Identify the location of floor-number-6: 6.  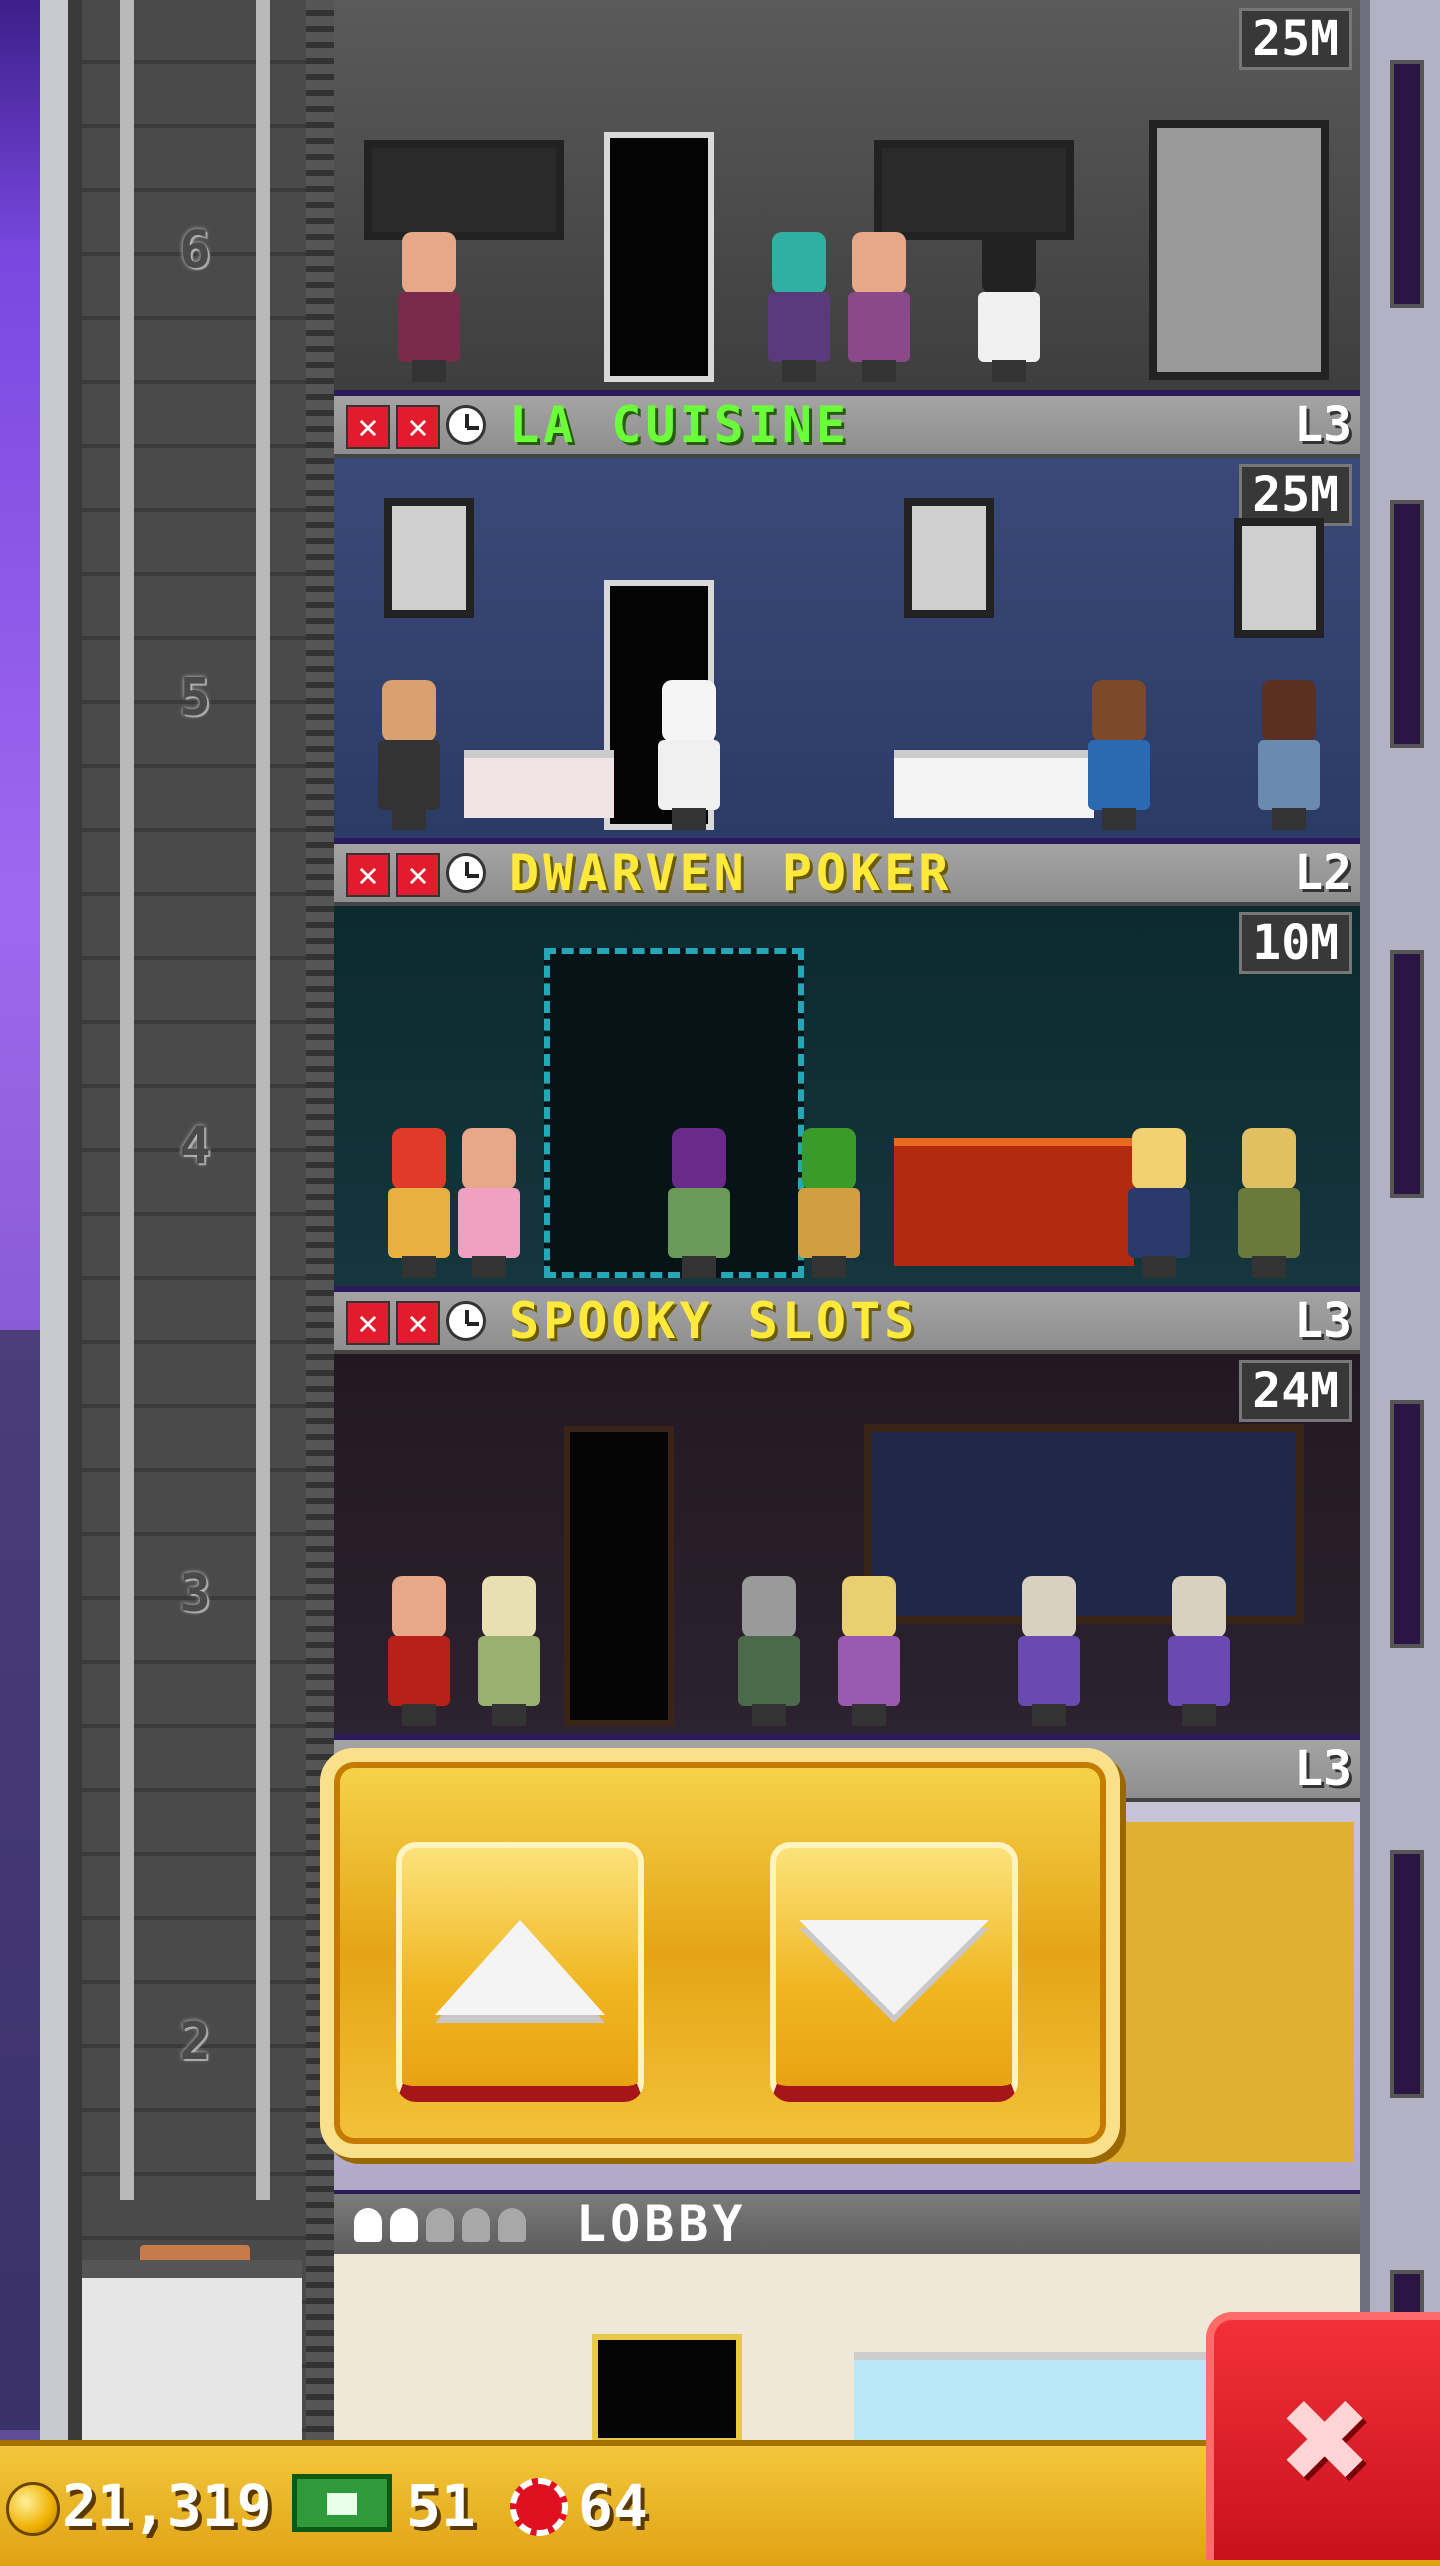
(195, 250).